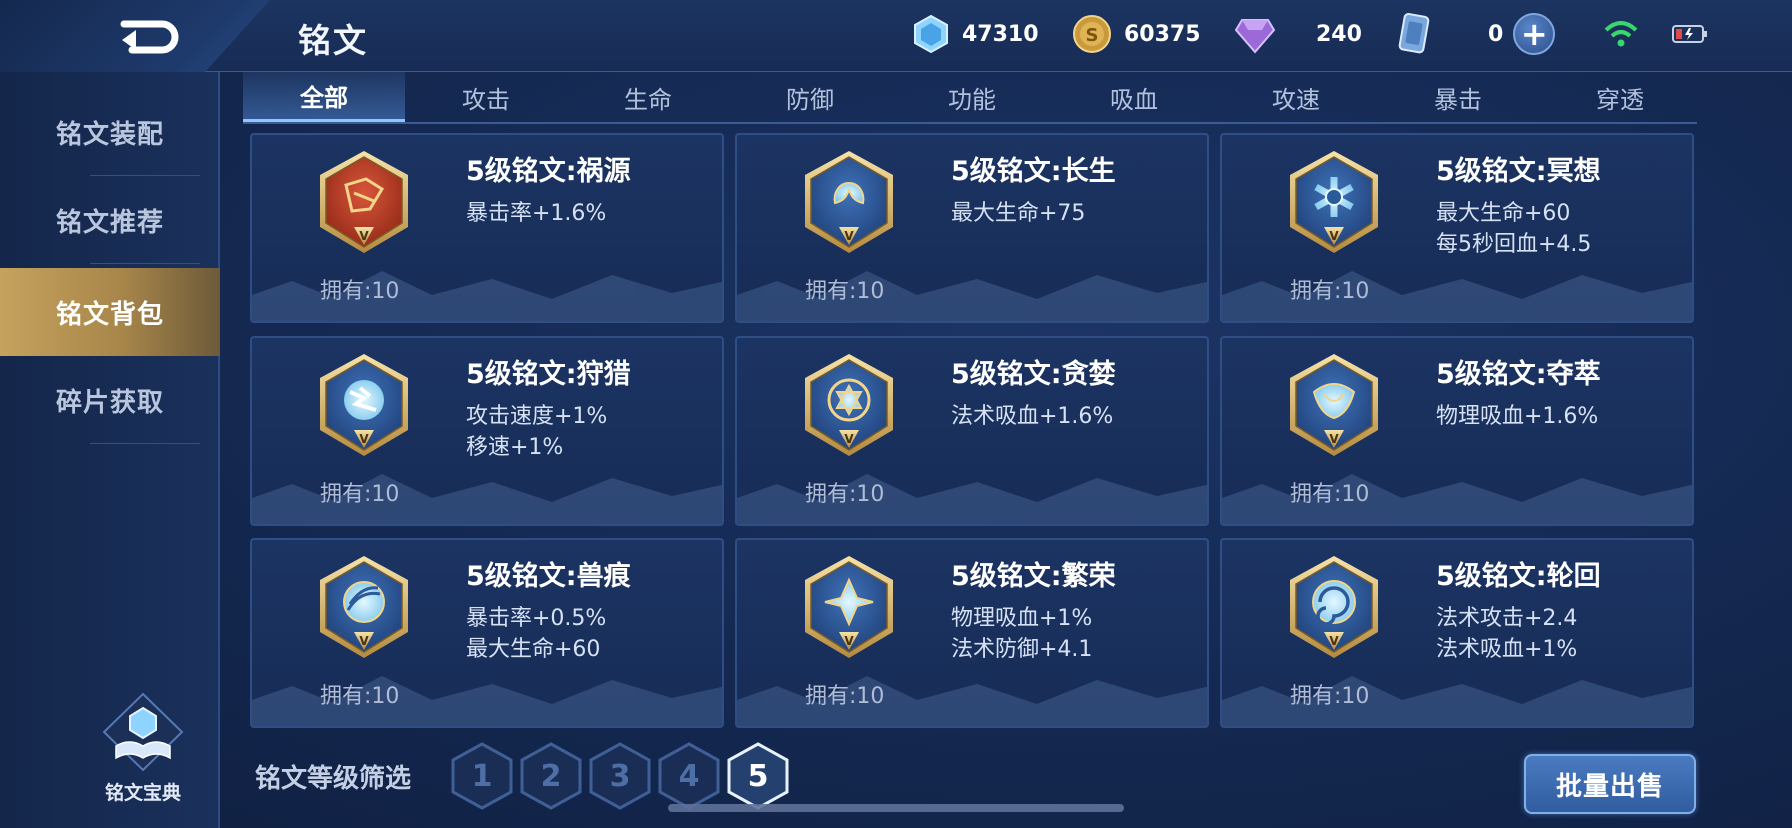 The width and height of the screenshot is (1792, 828). What do you see at coordinates (548, 576) in the screenshot?
I see `rune-name: 5级铭文:兽痕` at bounding box center [548, 576].